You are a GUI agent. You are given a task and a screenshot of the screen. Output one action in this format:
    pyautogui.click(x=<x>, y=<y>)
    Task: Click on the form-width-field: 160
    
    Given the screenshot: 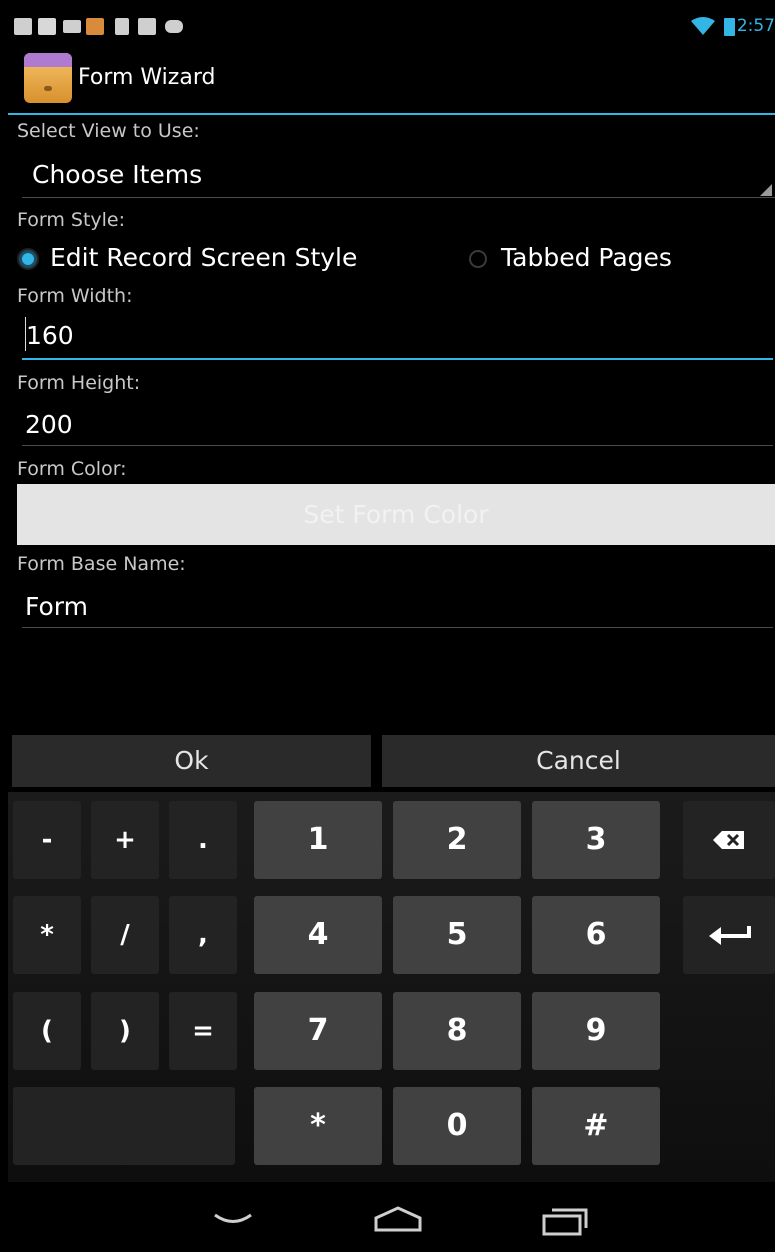 What is the action you would take?
    pyautogui.click(x=397, y=336)
    